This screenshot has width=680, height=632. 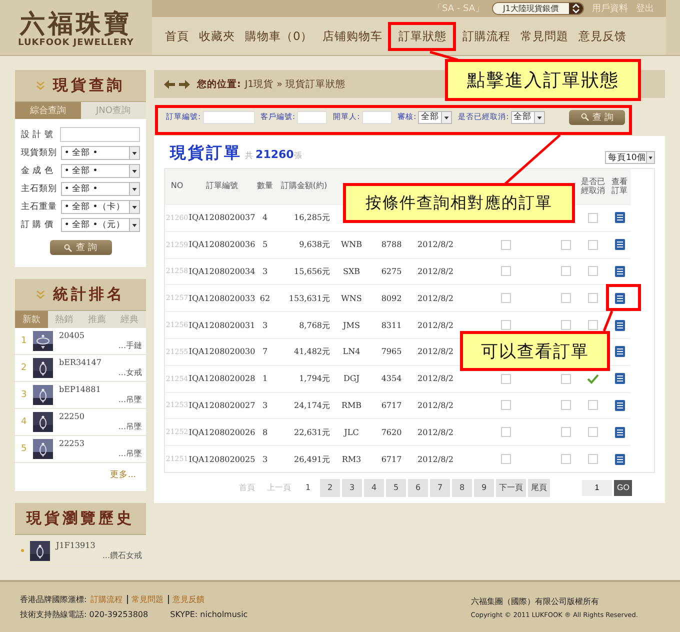 I want to click on table-cell: 1,794元, so click(x=304, y=378).